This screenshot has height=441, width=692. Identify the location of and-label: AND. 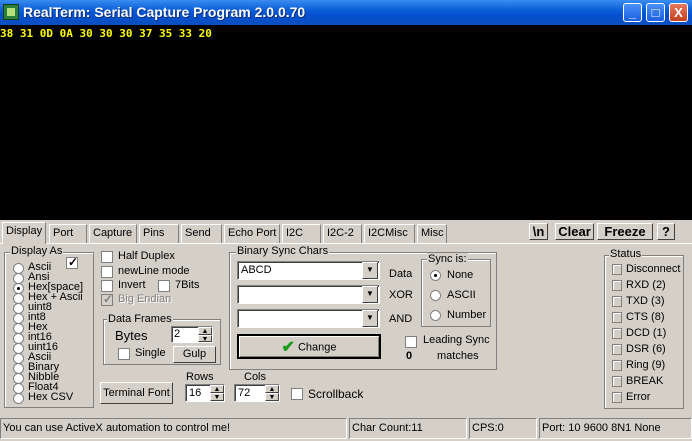
(401, 319).